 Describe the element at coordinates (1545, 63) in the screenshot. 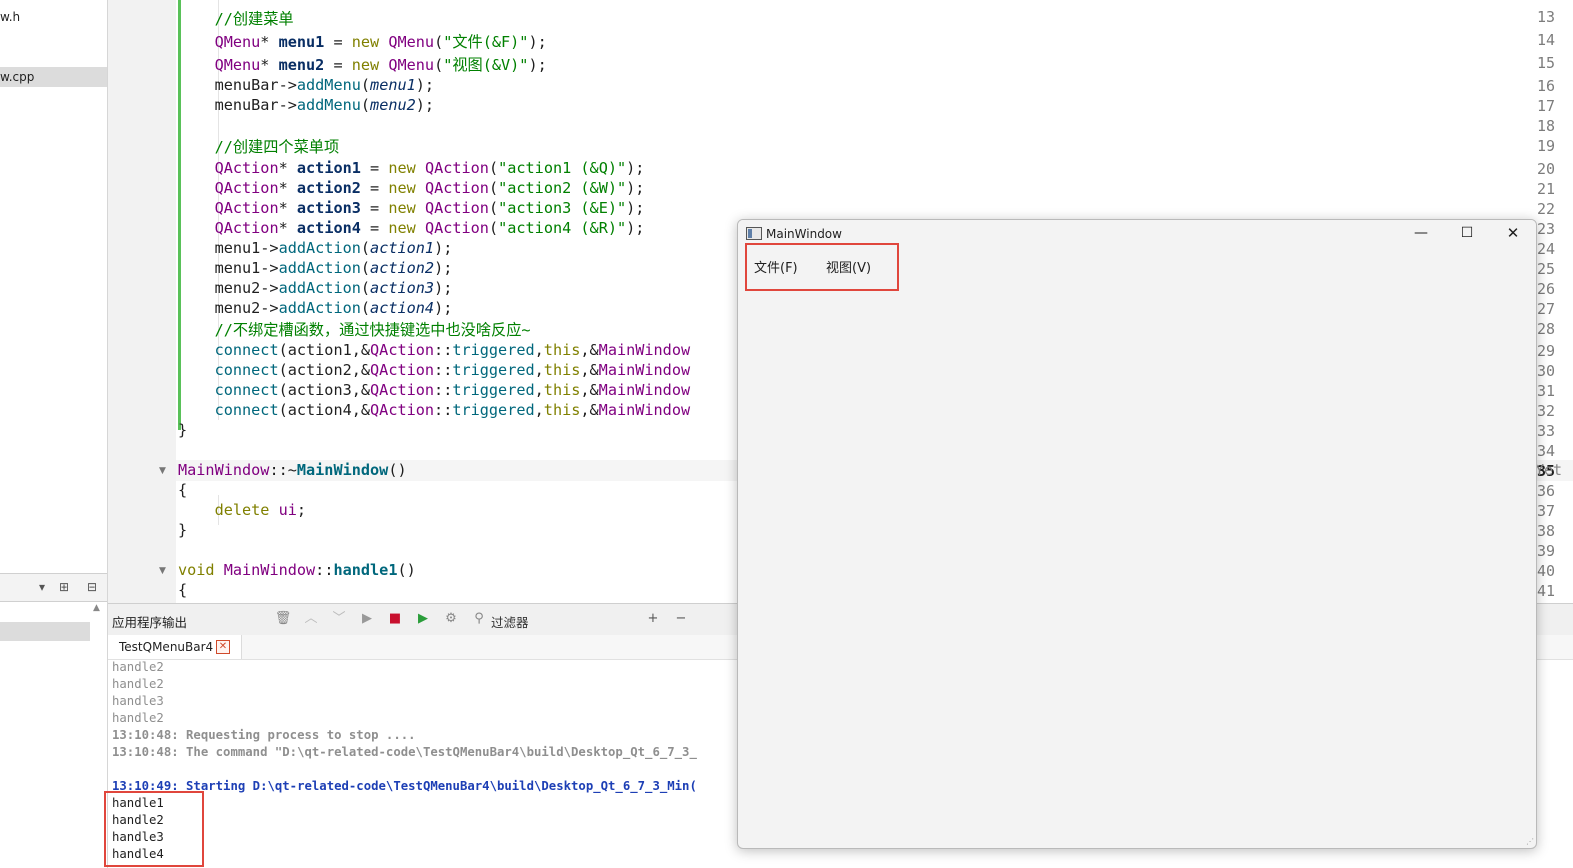

I see `line-number: 15` at that location.